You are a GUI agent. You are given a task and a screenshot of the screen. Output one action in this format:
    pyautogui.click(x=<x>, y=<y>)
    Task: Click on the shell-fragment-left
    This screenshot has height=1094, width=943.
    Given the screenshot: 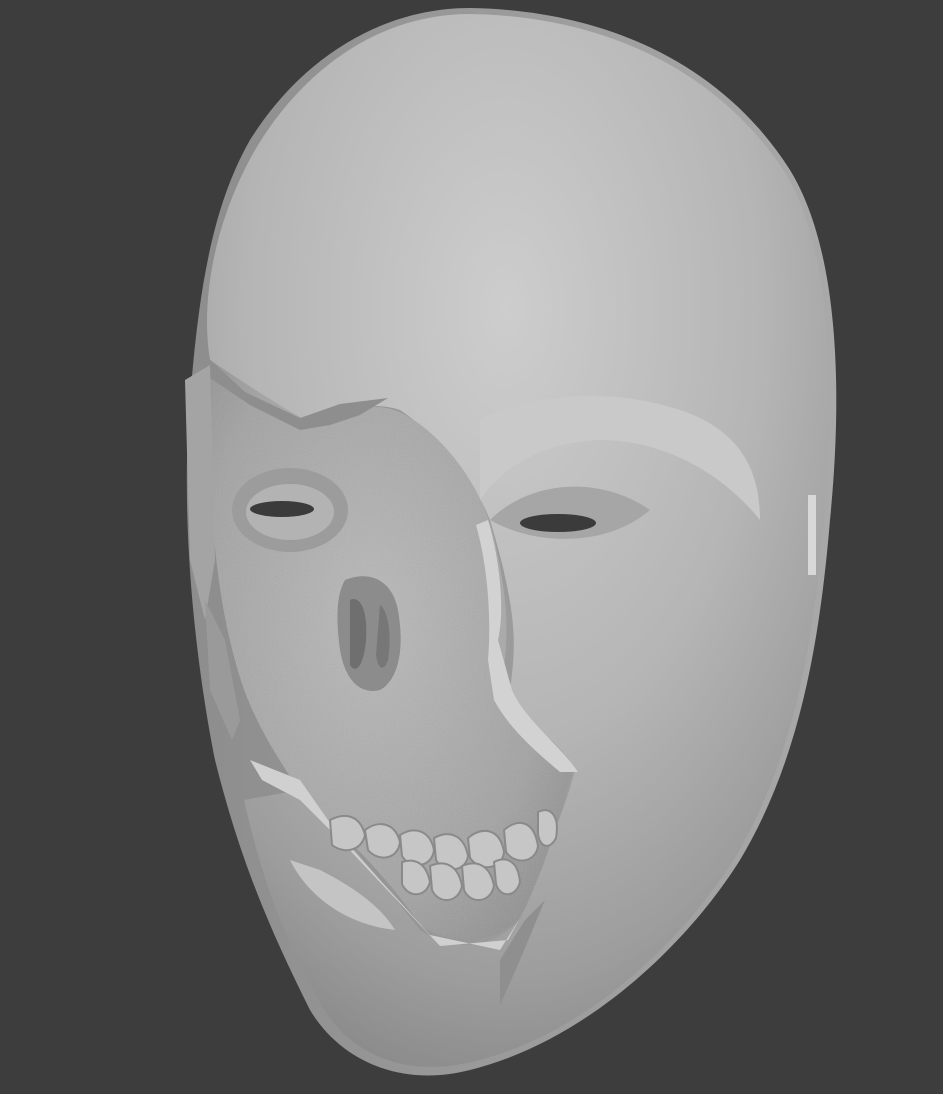 What is the action you would take?
    pyautogui.click(x=200, y=492)
    